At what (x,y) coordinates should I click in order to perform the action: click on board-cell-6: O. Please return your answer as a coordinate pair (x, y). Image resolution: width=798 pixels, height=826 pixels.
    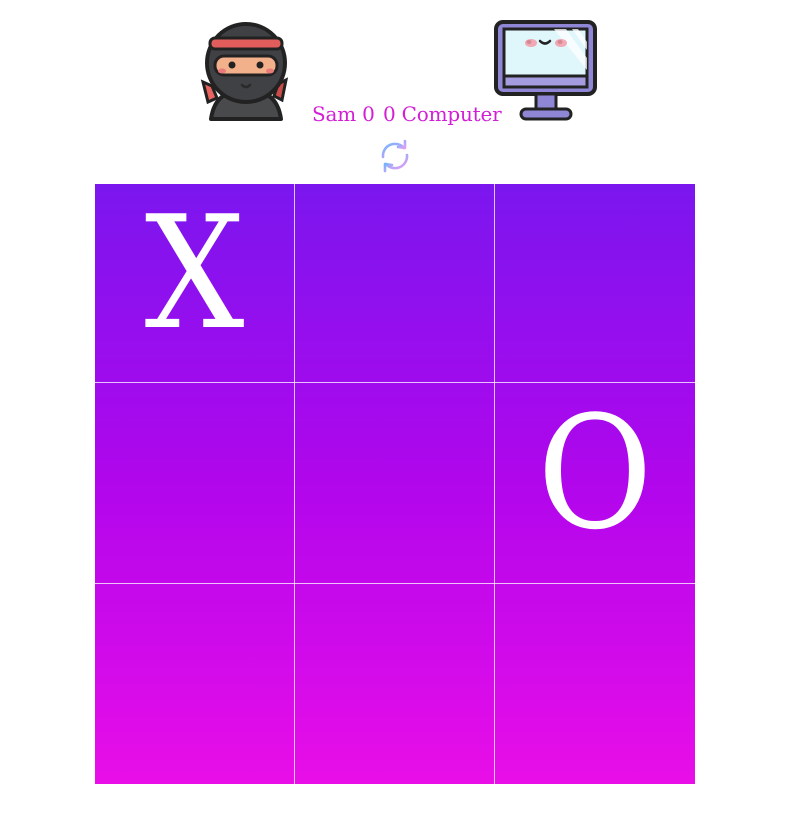
    Looking at the image, I should click on (595, 483).